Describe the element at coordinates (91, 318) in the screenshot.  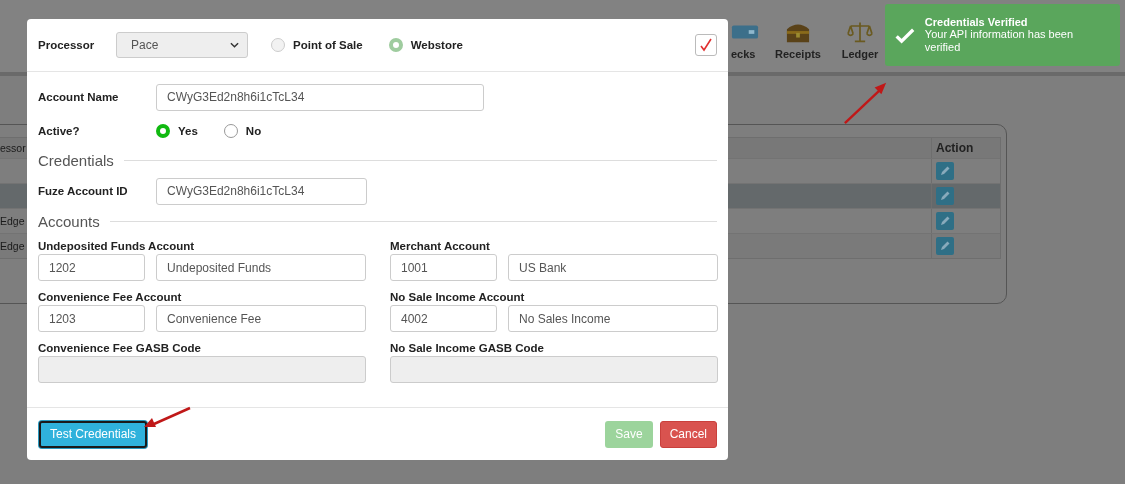
I see `account-code-field: 1203` at that location.